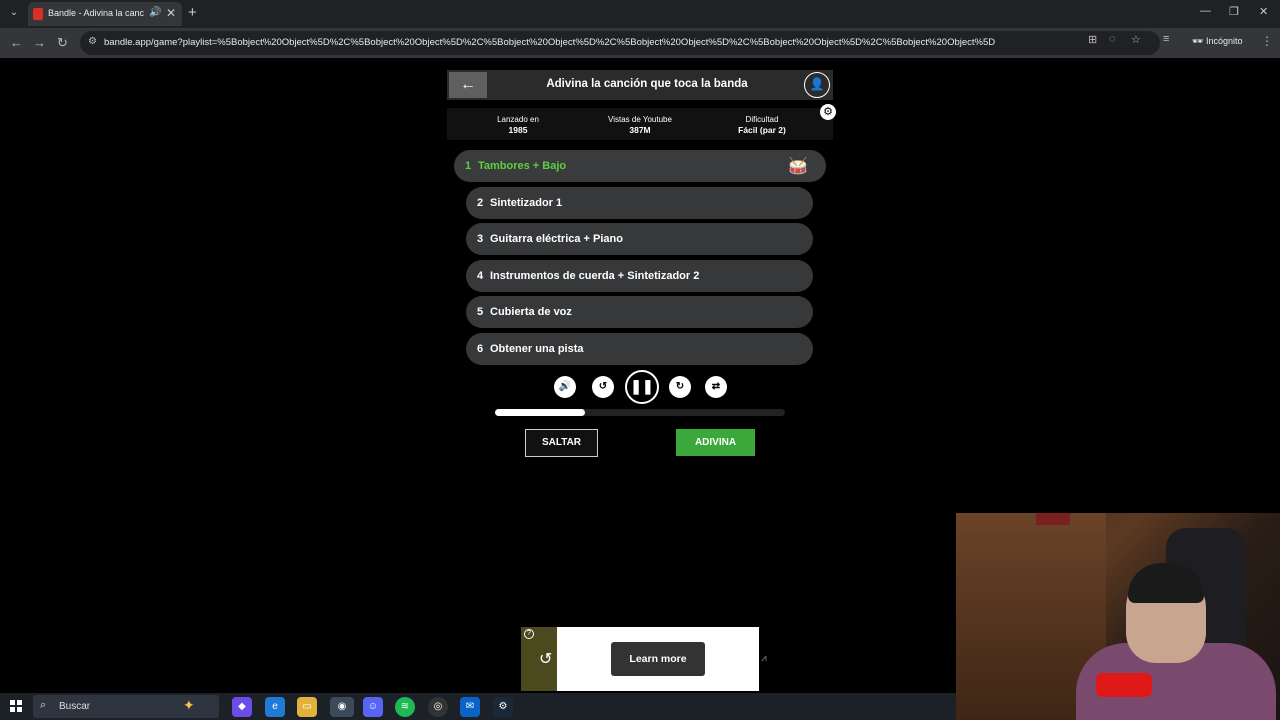  Describe the element at coordinates (470, 707) in the screenshot. I see `outlook-icon: ✉` at that location.